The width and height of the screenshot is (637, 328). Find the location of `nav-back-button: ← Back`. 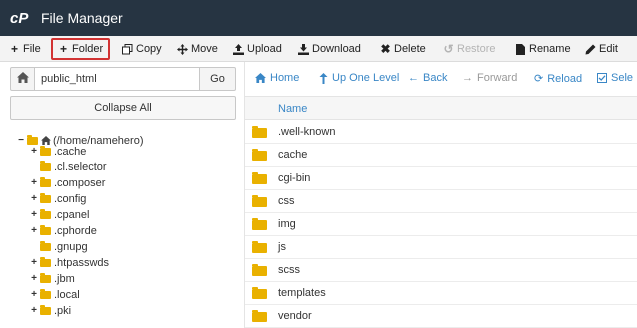

nav-back-button: ← Back is located at coordinates (427, 78).